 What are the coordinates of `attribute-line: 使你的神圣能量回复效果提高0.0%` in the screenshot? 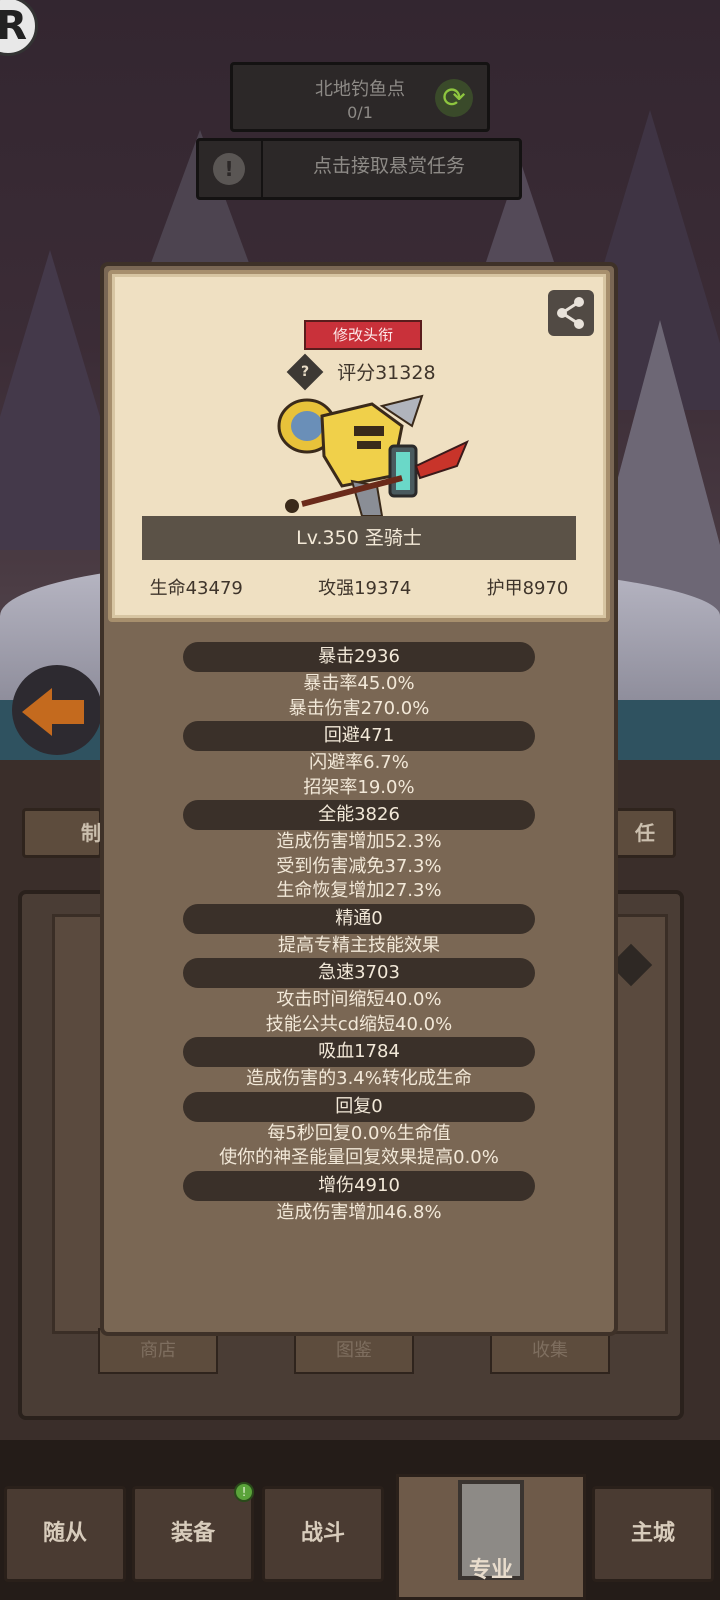 It's located at (359, 1157).